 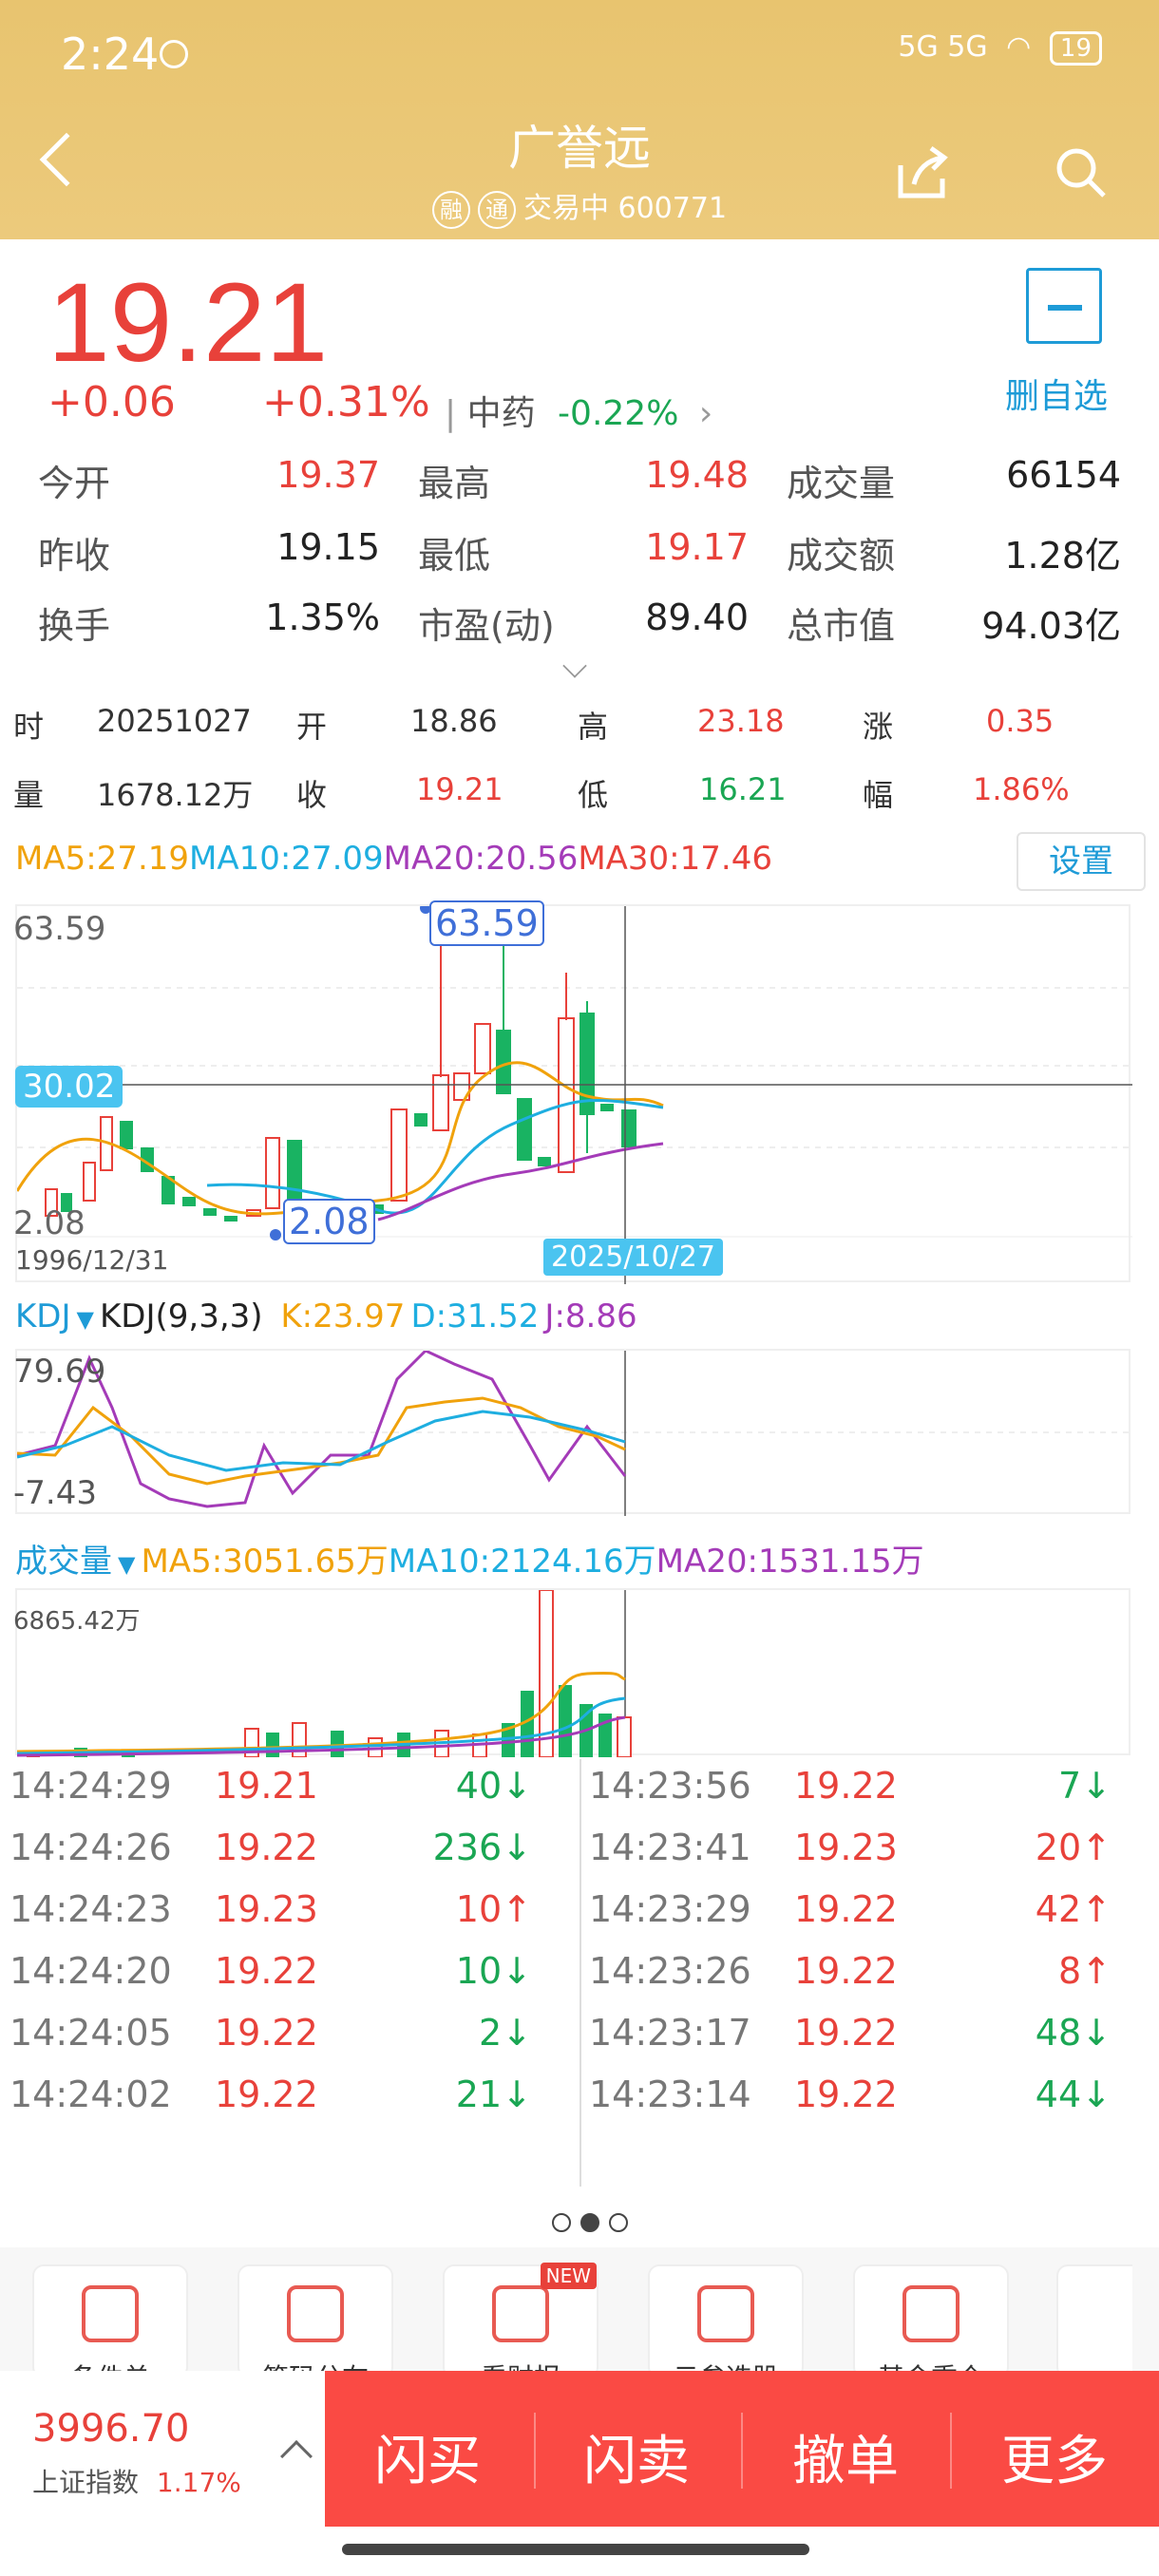 What do you see at coordinates (55, 1493) in the screenshot?
I see `kdj-min-label: -7.43` at bounding box center [55, 1493].